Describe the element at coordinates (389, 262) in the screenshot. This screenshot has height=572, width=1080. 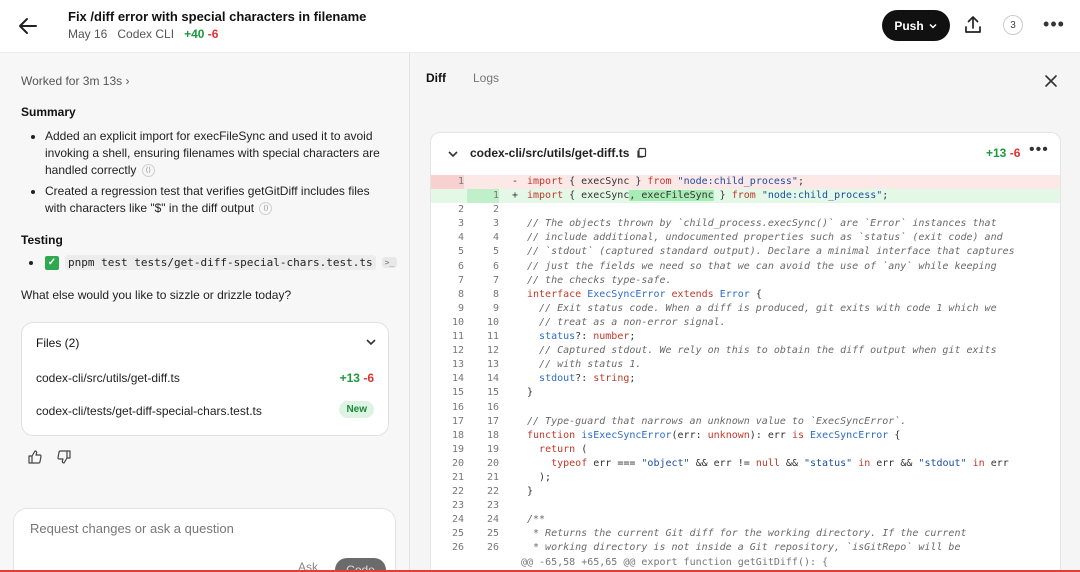
I see `terminal-icon: >_` at that location.